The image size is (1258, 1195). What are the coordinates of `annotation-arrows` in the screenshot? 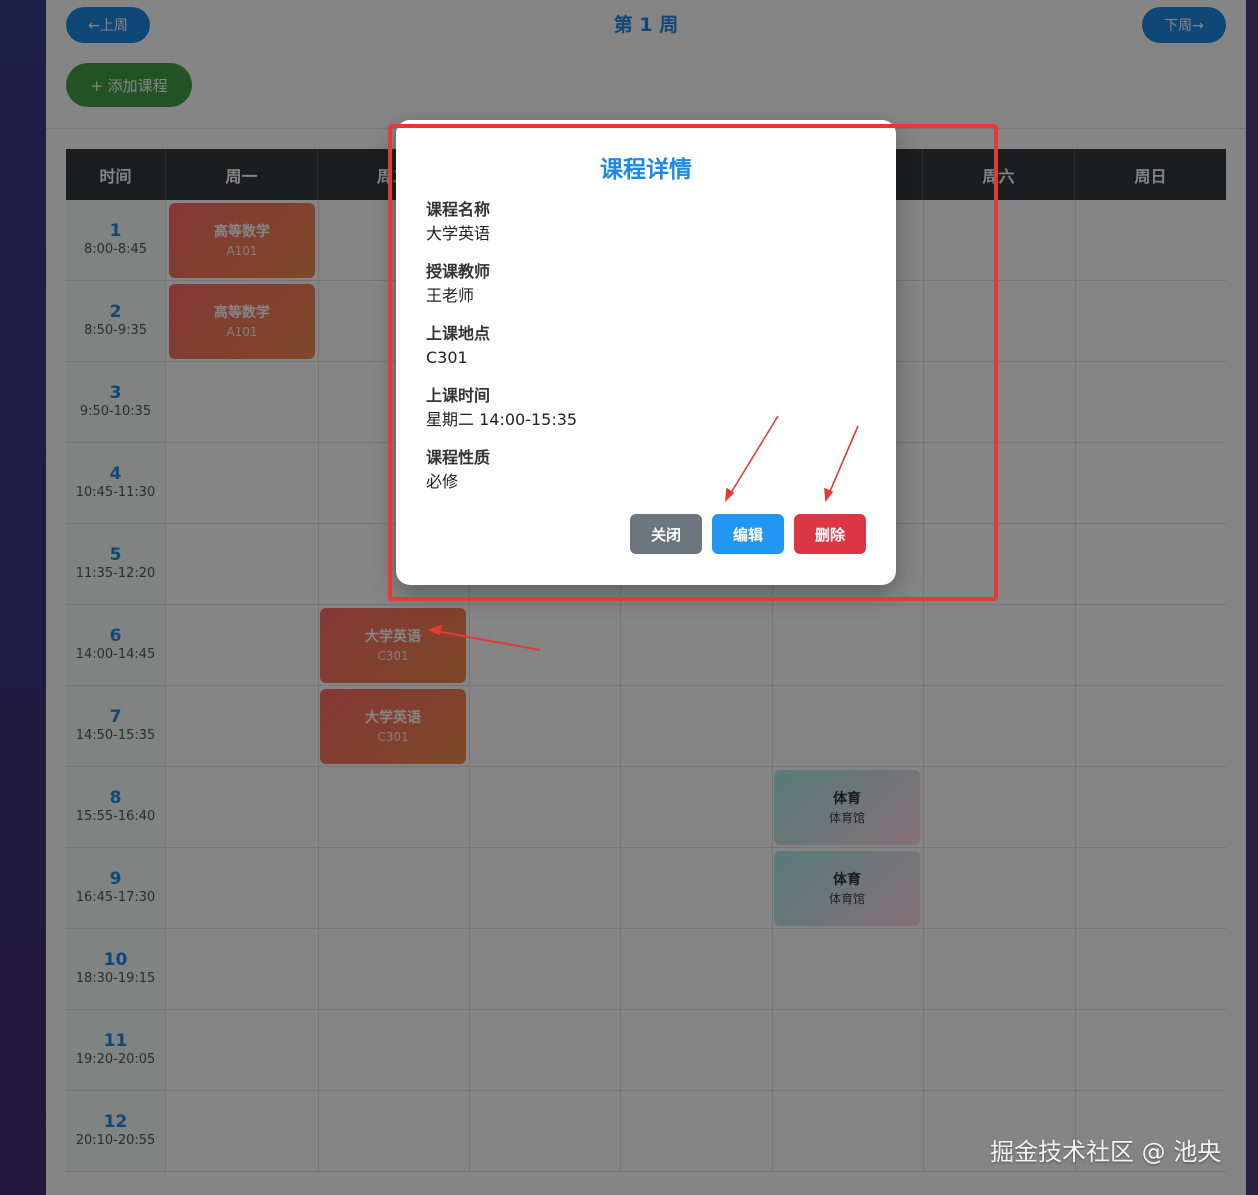 It's located at (643, 533).